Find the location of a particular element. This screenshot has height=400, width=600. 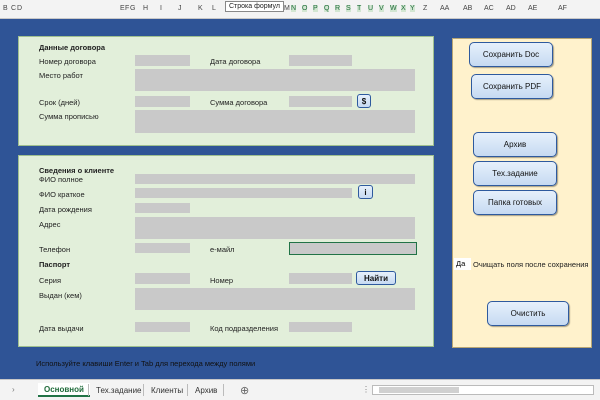

column-header: P is located at coordinates (315, 8).